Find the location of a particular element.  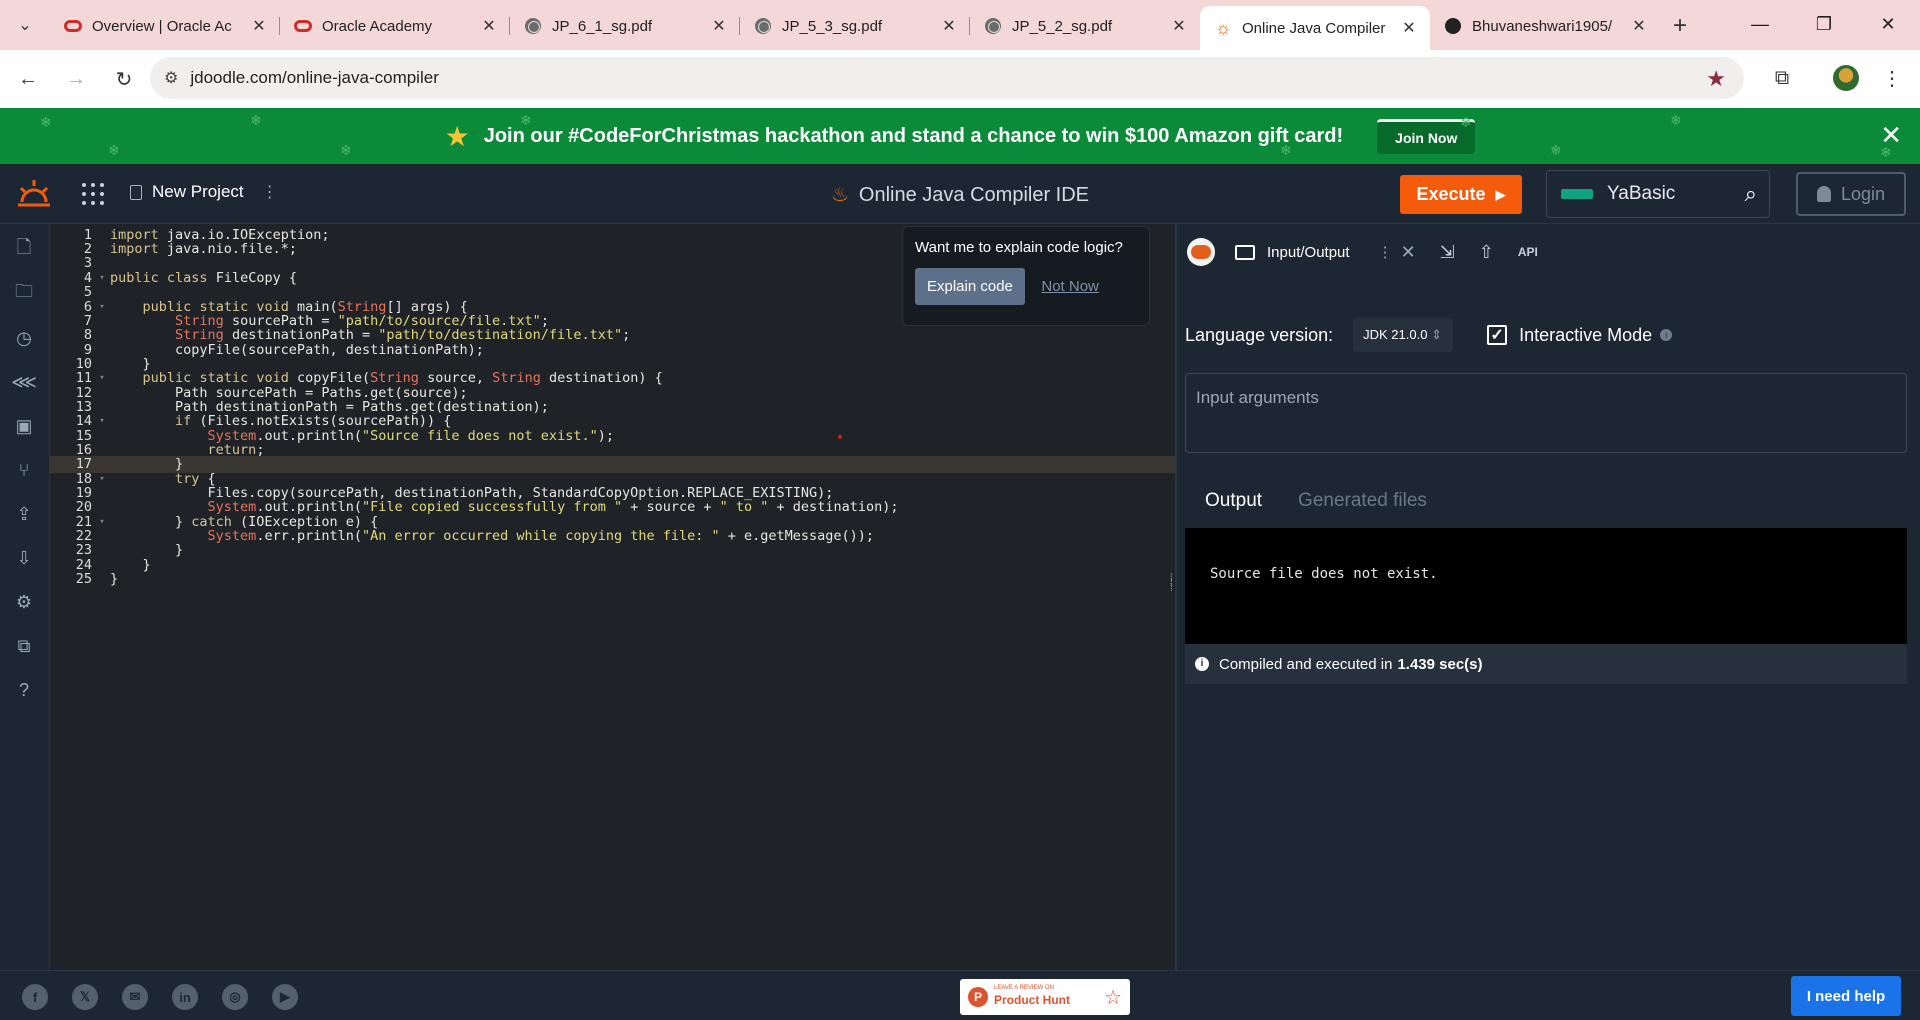

youtube-icon: ▶ is located at coordinates (285, 997).